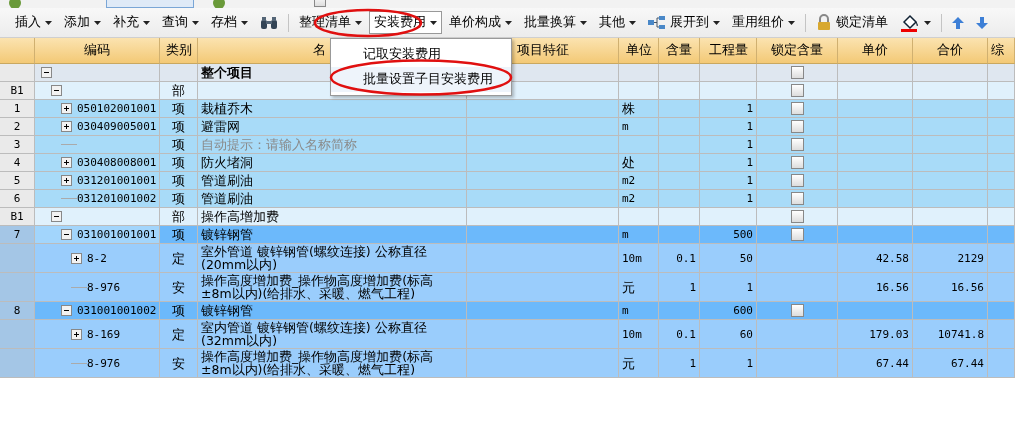 This screenshot has height=432, width=1015. I want to click on toolbar-menu-button: 展开到, so click(684, 22).